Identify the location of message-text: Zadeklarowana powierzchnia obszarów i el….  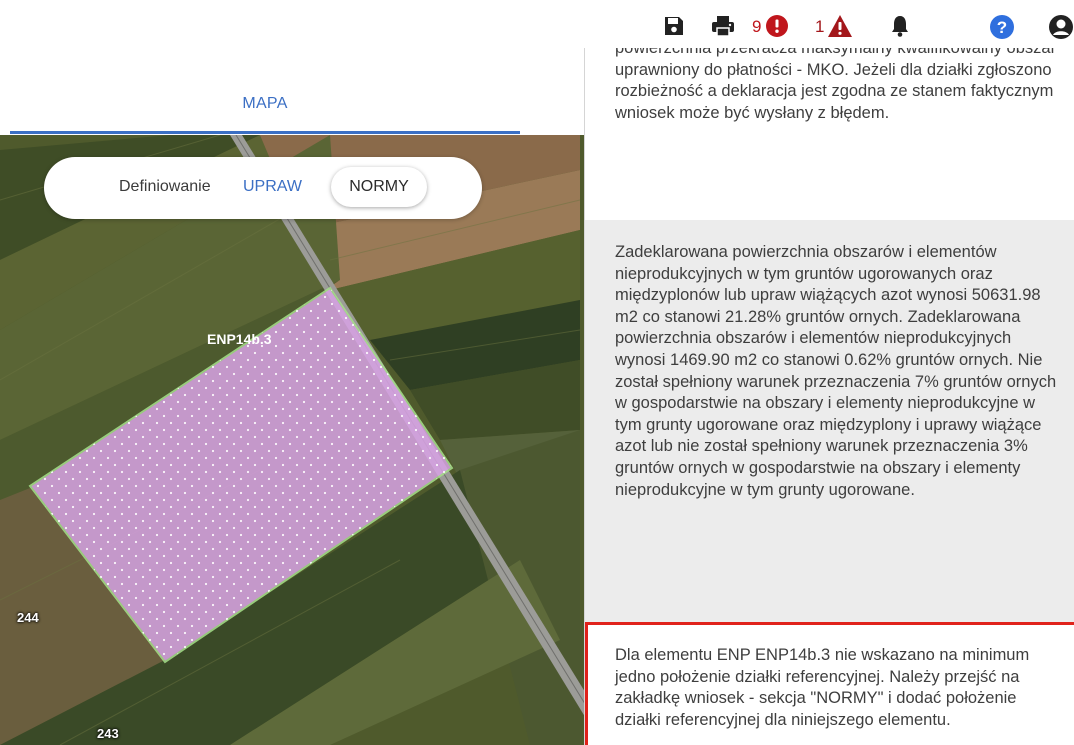
(836, 371).